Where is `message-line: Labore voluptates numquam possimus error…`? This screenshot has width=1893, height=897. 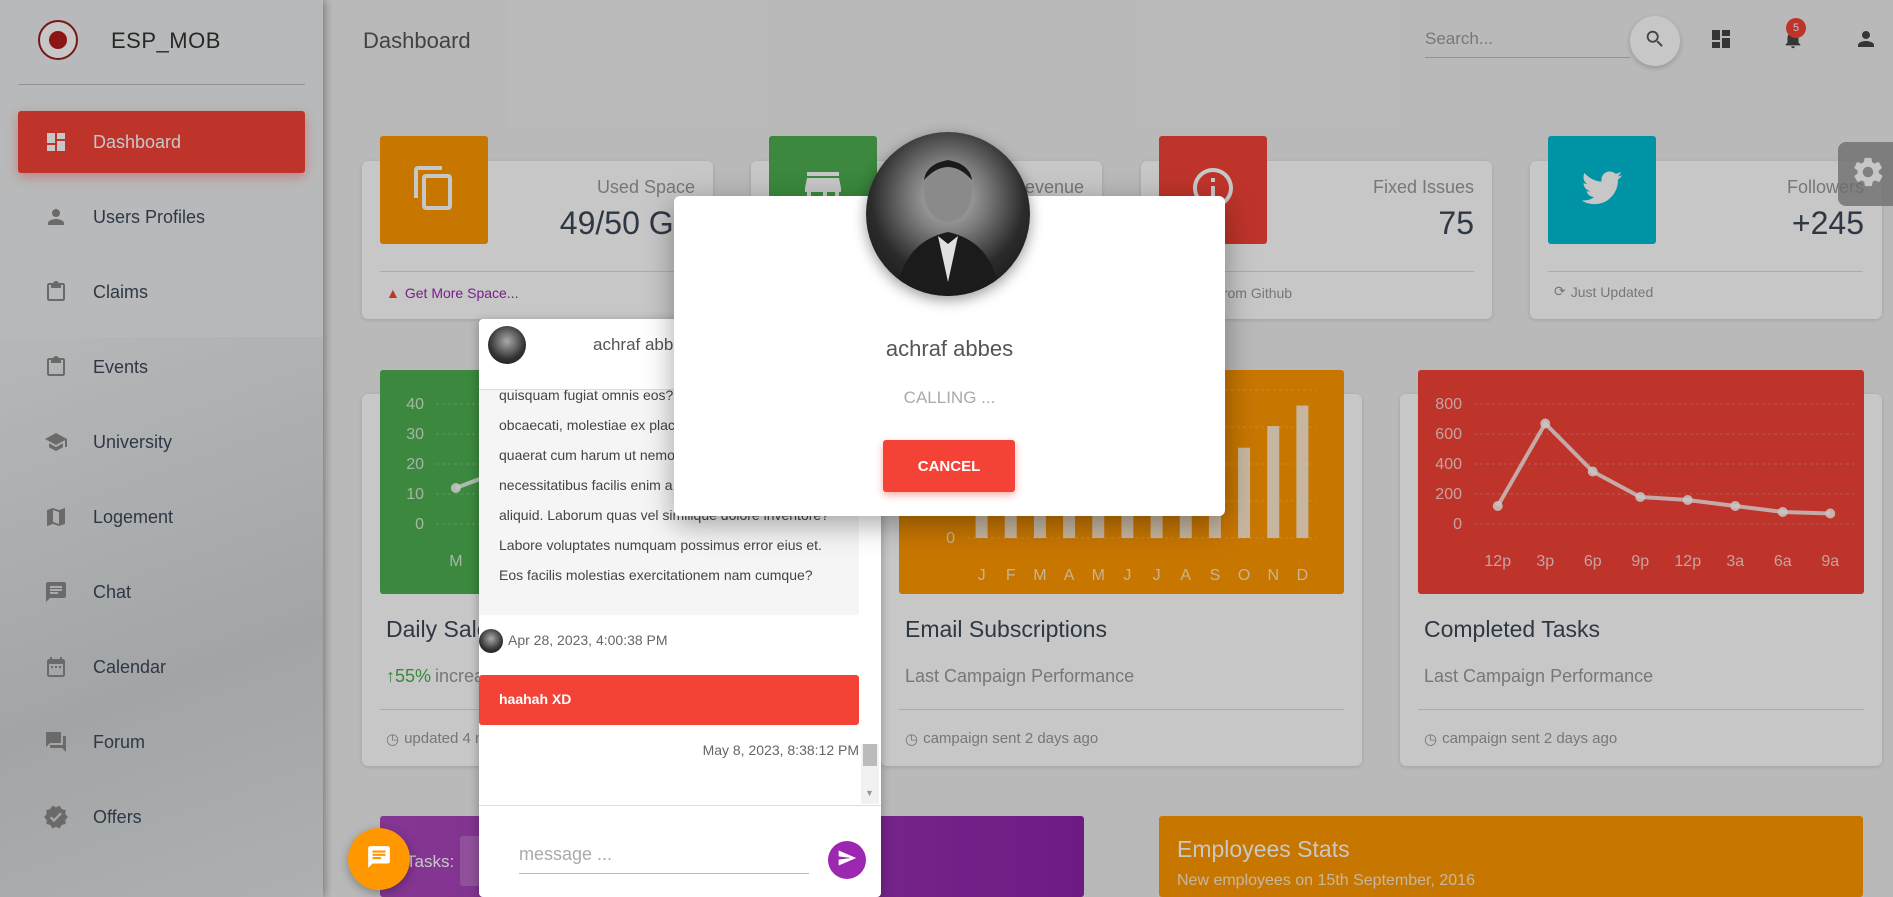
message-line: Labore voluptates numquam possimus error… is located at coordinates (660, 545).